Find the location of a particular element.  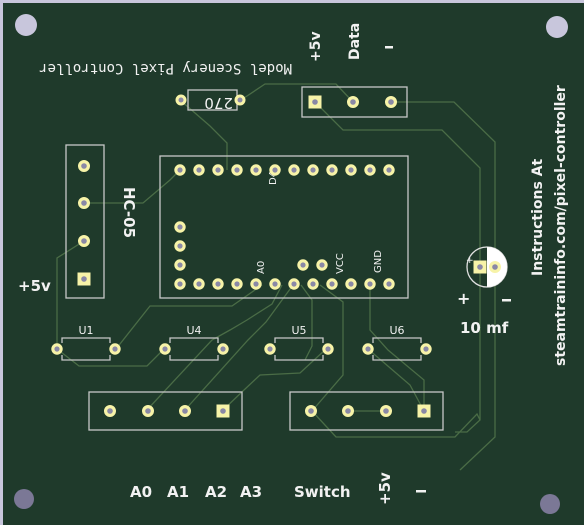

bottom-label-a3: A3 is located at coordinates (251, 492).